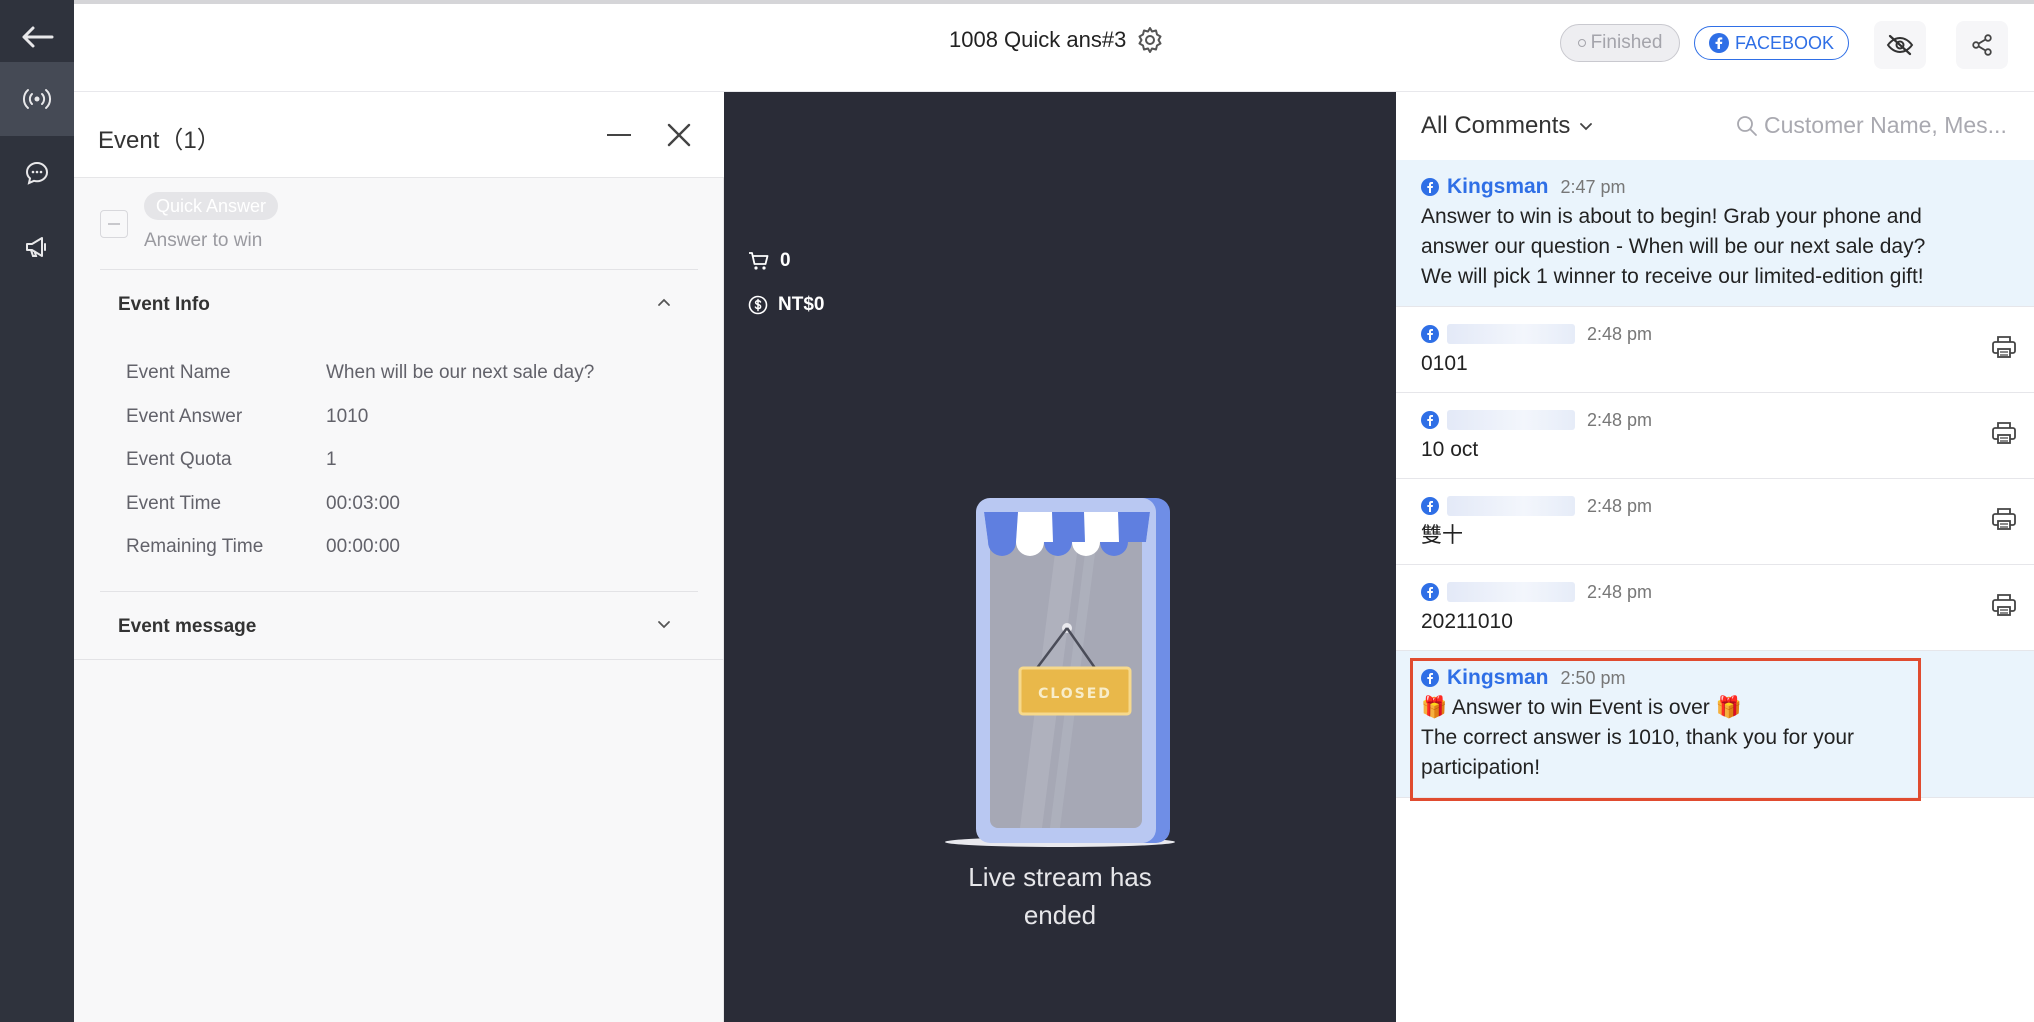  I want to click on cart-stat: 0, so click(769, 261).